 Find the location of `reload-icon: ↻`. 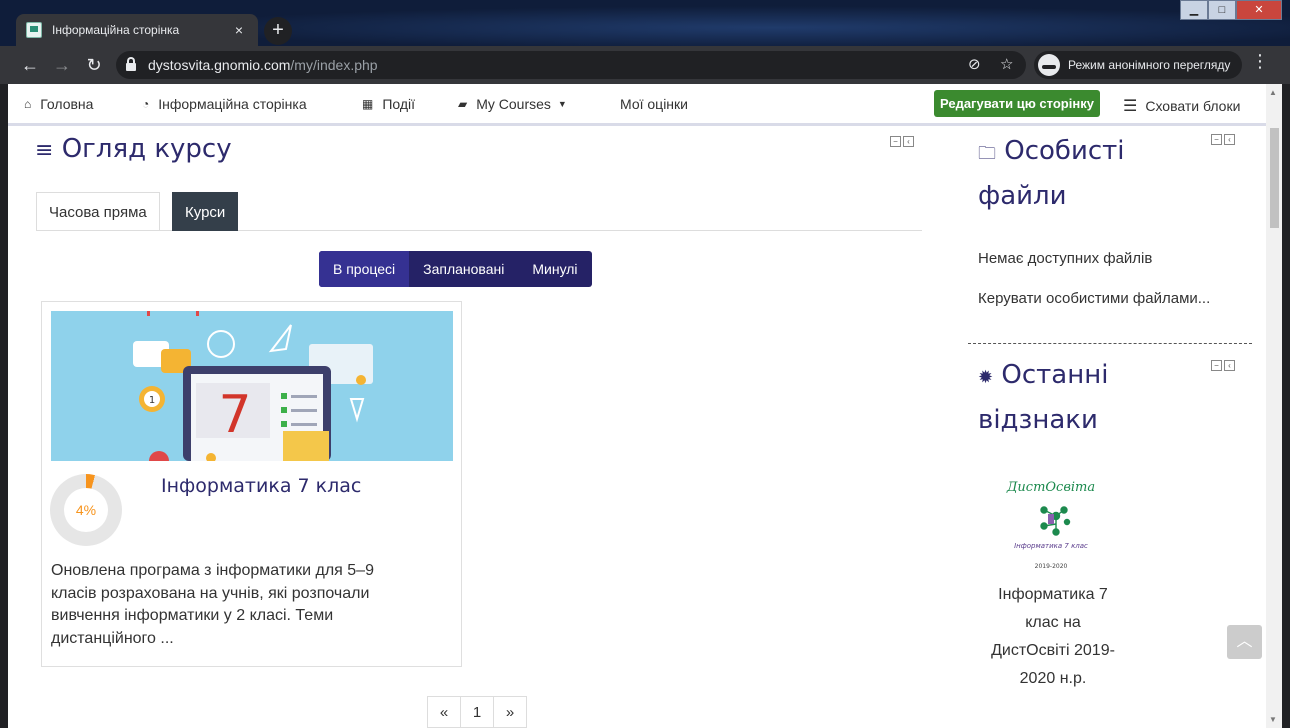

reload-icon: ↻ is located at coordinates (94, 65).